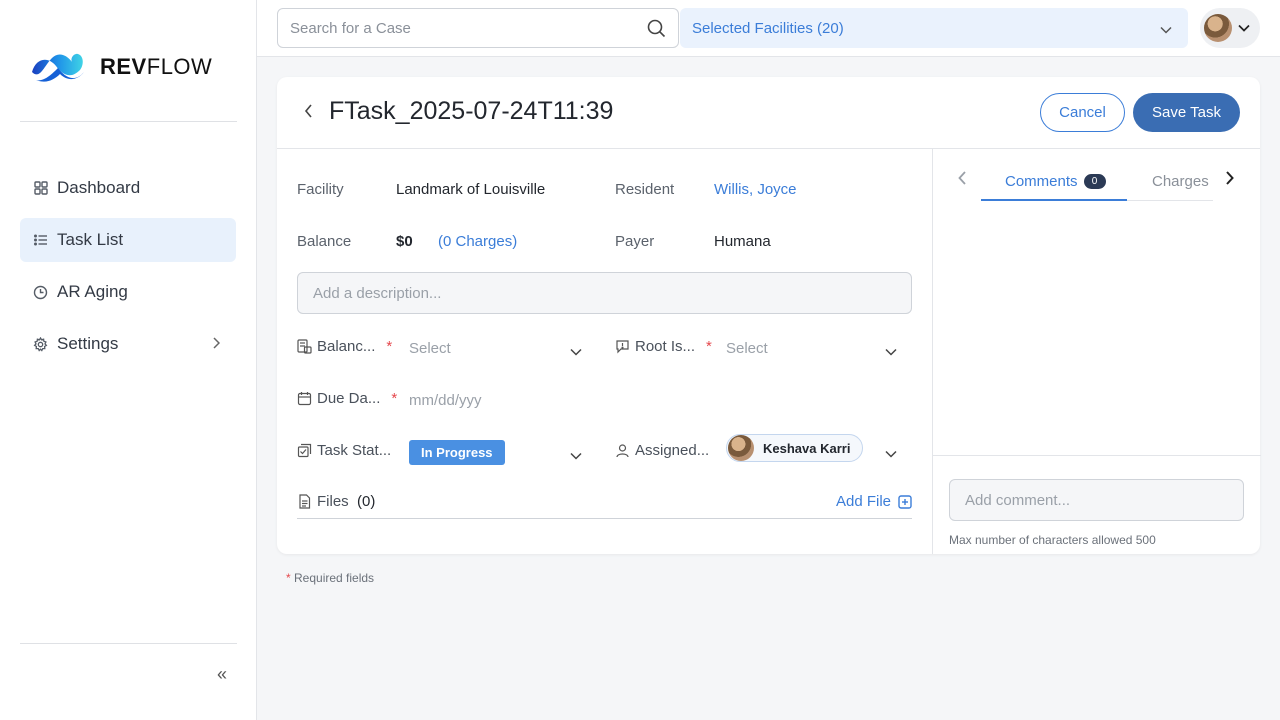  I want to click on search-icon, so click(656, 31).